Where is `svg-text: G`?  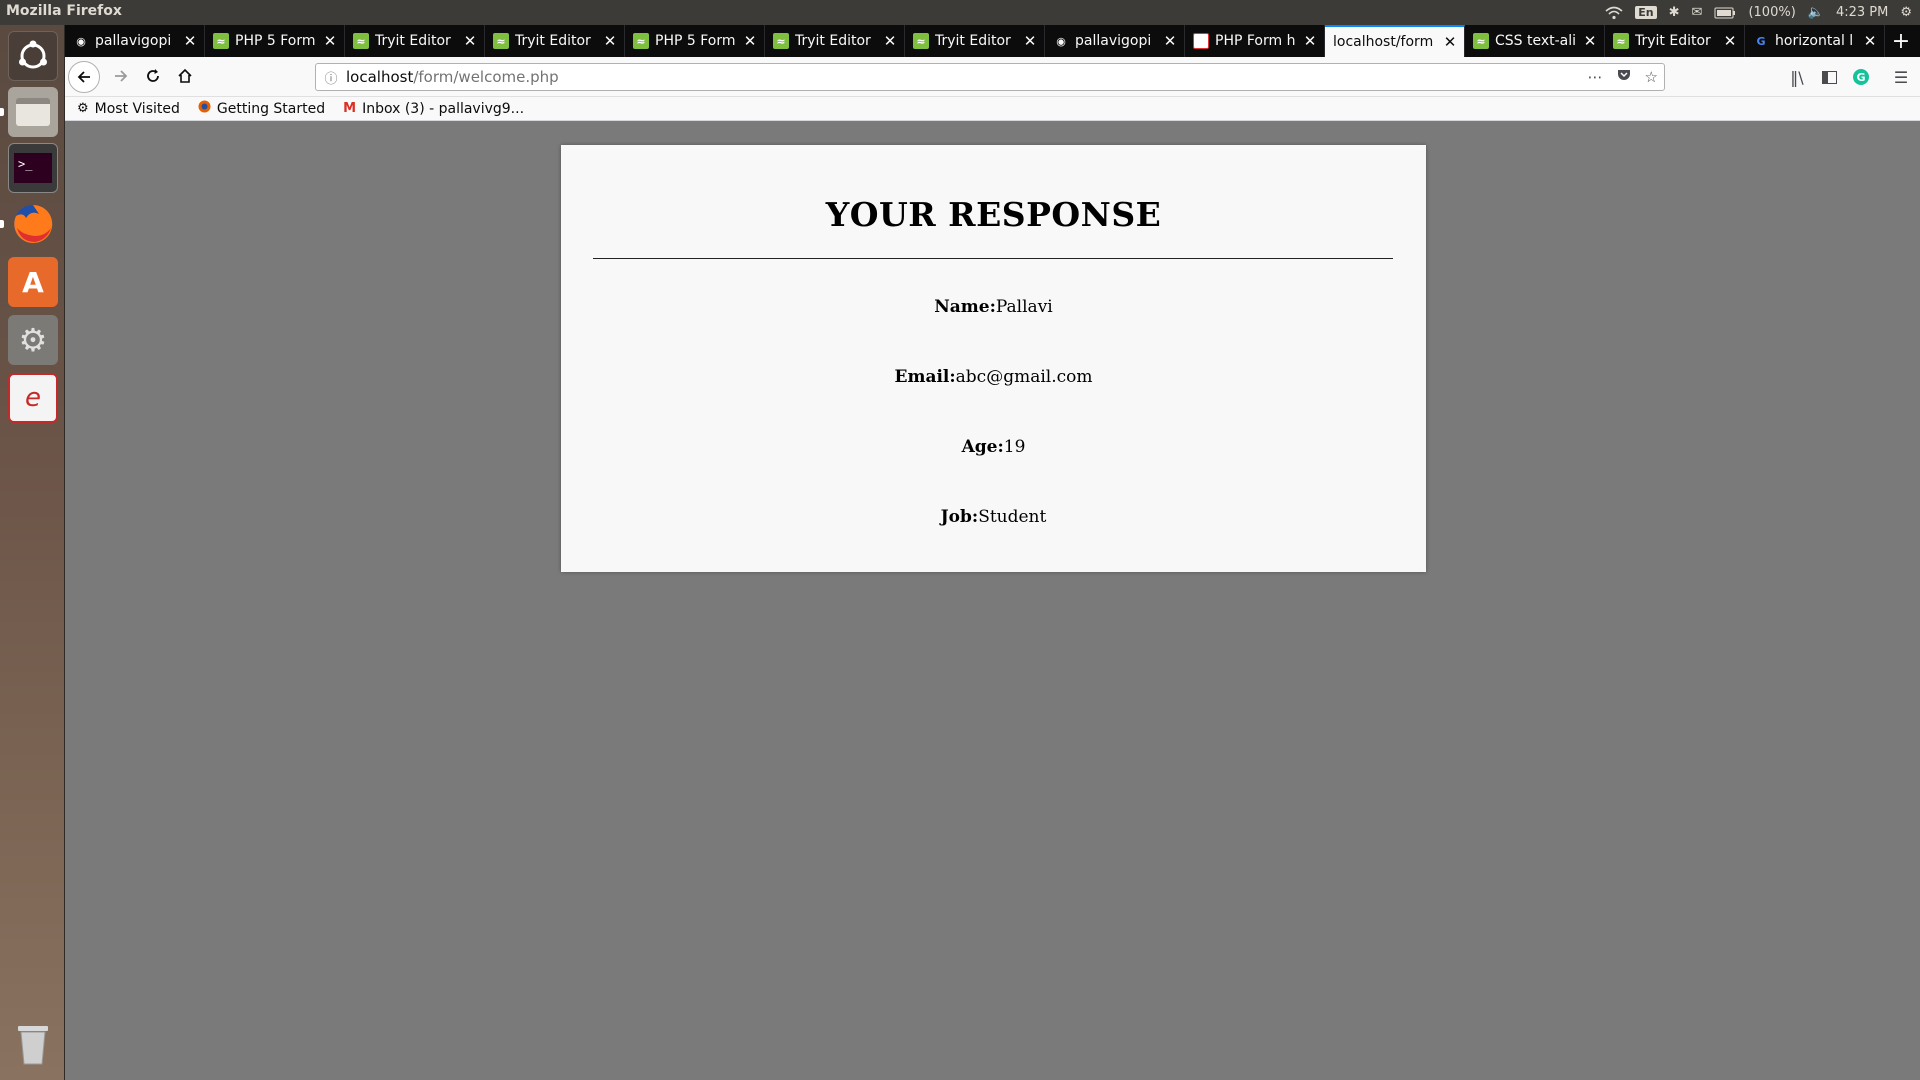
svg-text: G is located at coordinates (1860, 77).